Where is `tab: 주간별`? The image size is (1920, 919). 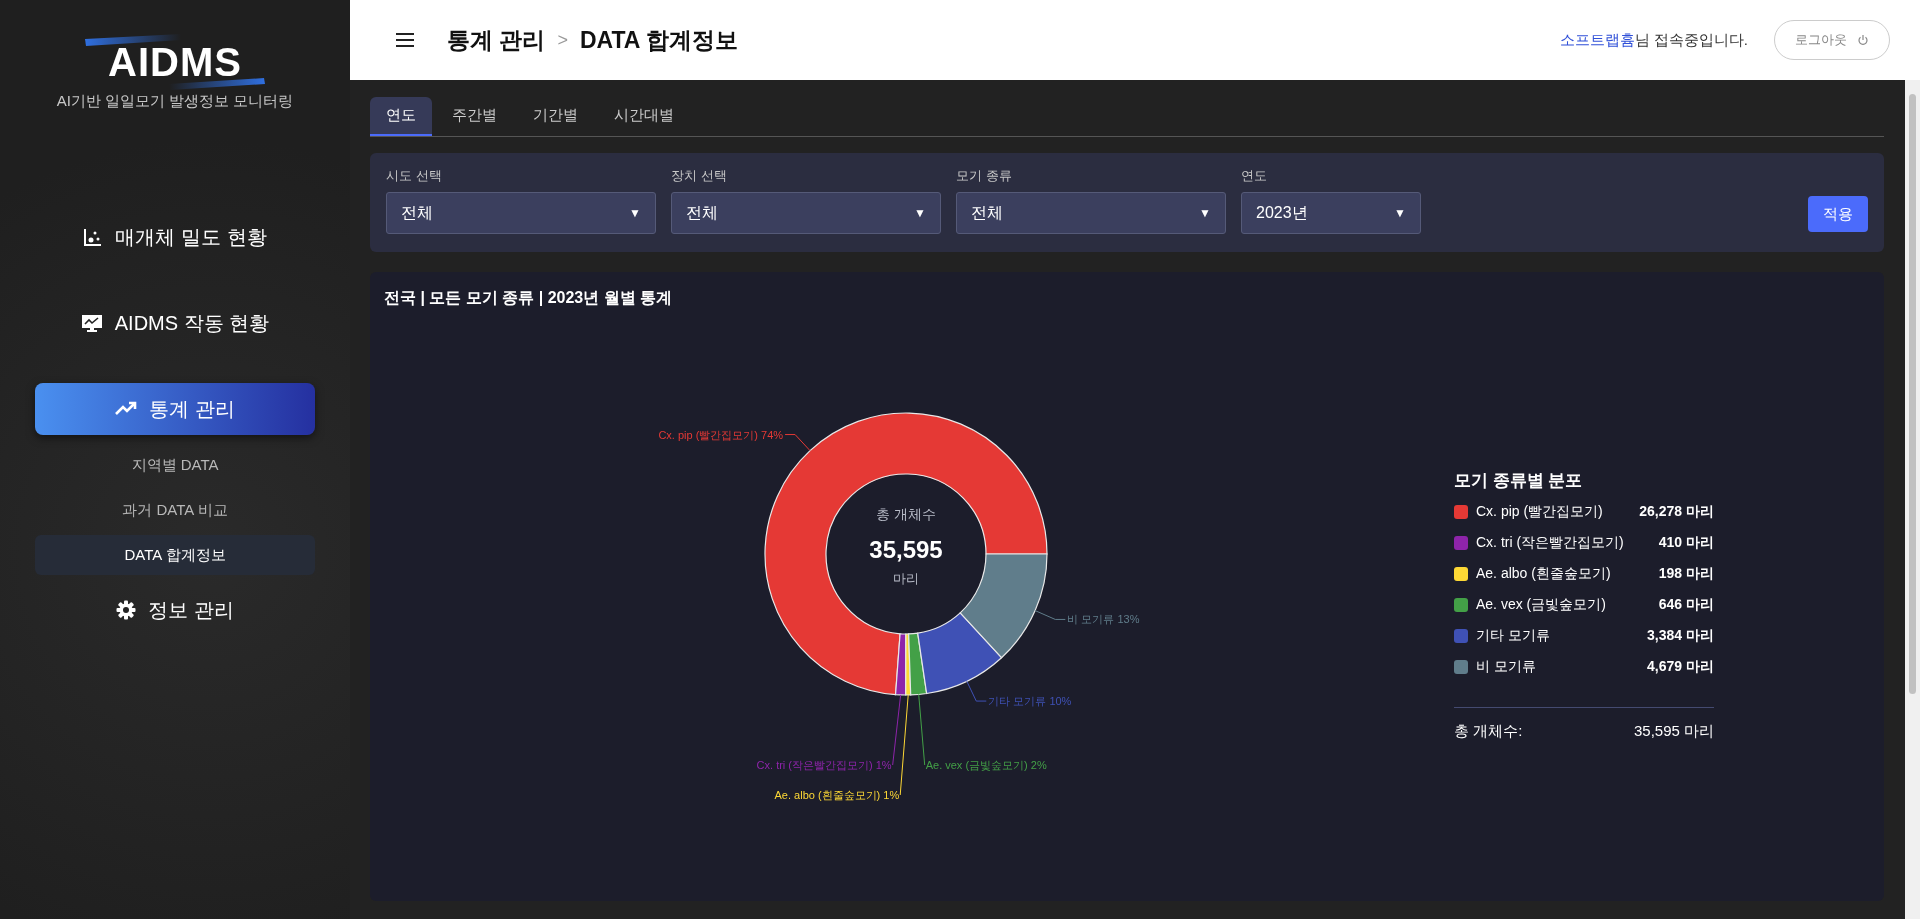 tab: 주간별 is located at coordinates (474, 116).